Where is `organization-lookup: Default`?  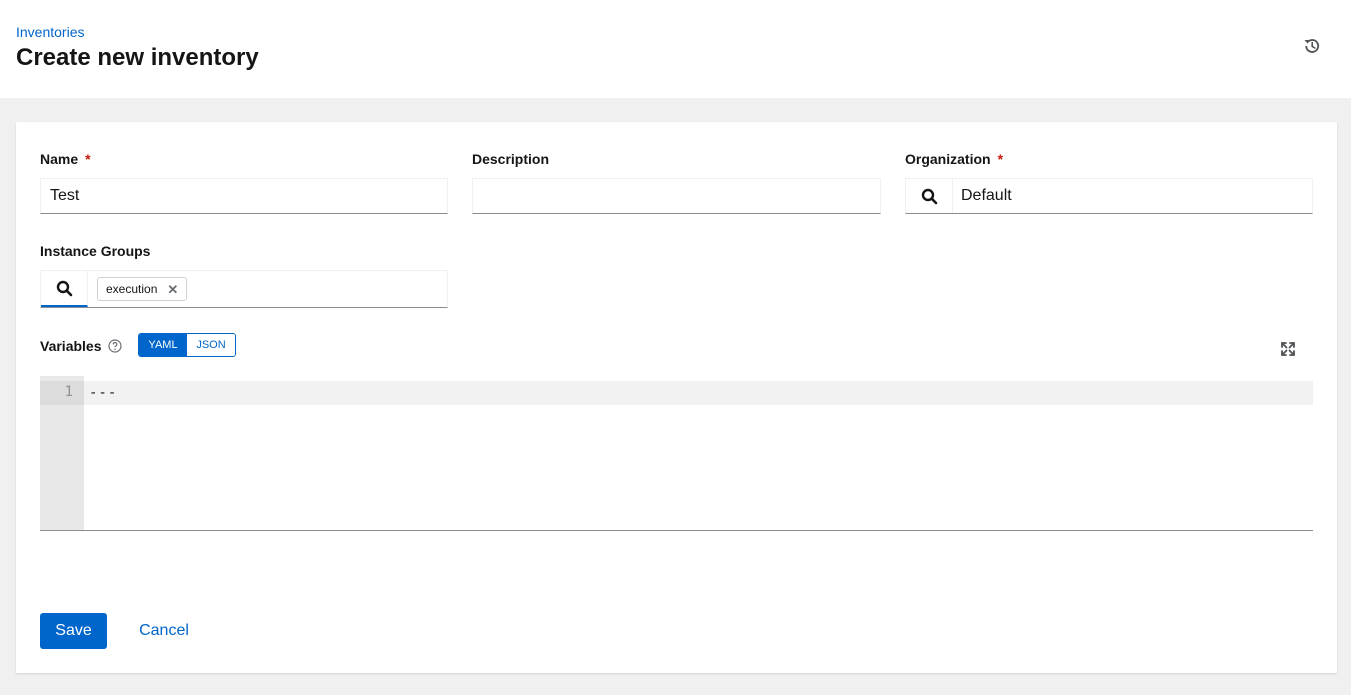 organization-lookup: Default is located at coordinates (1109, 196).